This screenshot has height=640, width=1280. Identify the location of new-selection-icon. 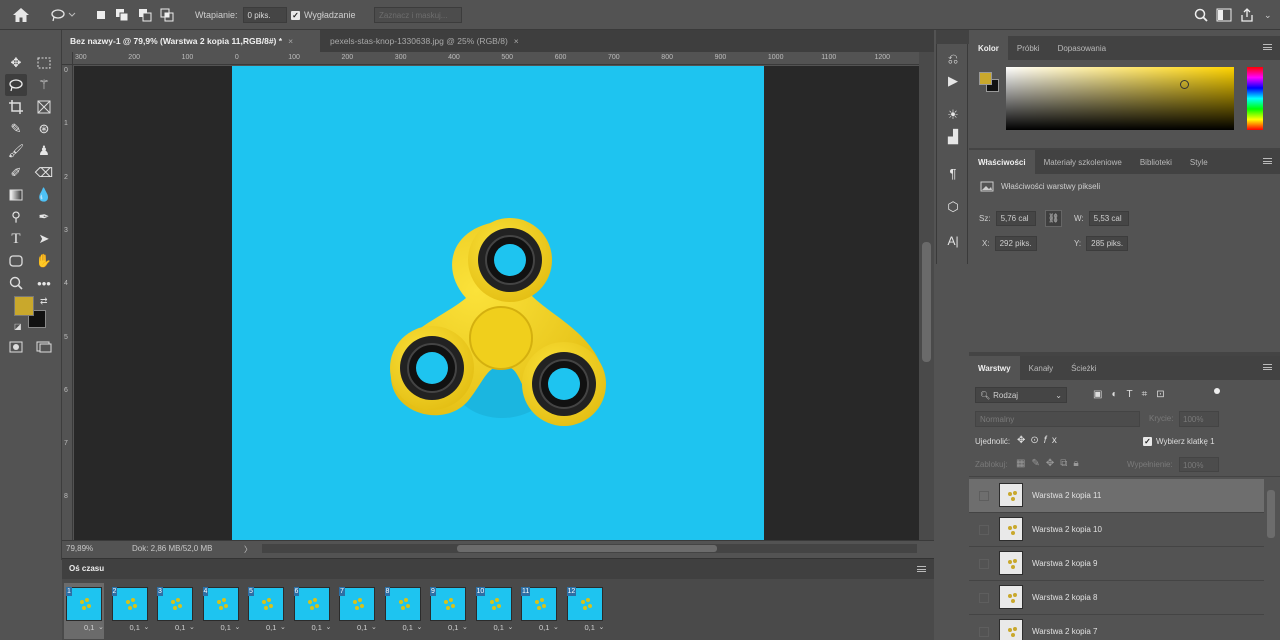
(101, 15).